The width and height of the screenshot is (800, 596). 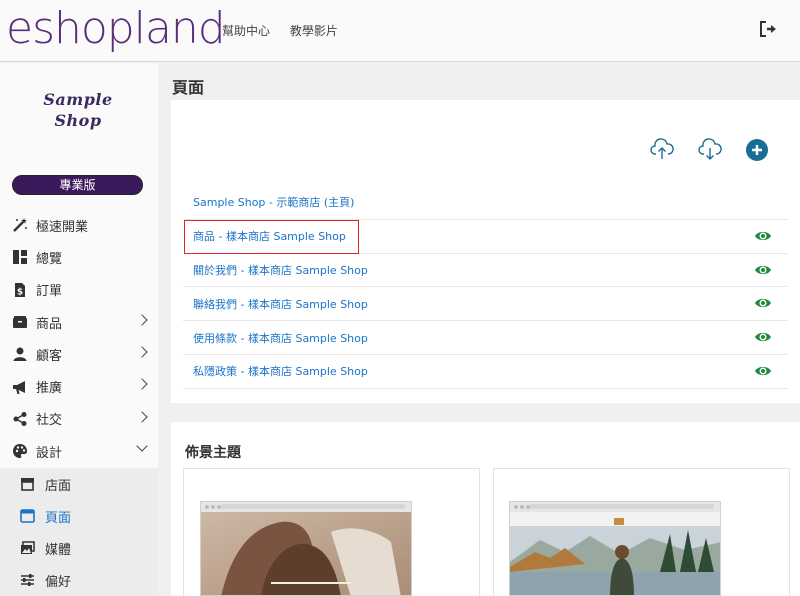 What do you see at coordinates (280, 304) in the screenshot?
I see `page-link: 聯絡我們 - 樣本商店 Sample Shop` at bounding box center [280, 304].